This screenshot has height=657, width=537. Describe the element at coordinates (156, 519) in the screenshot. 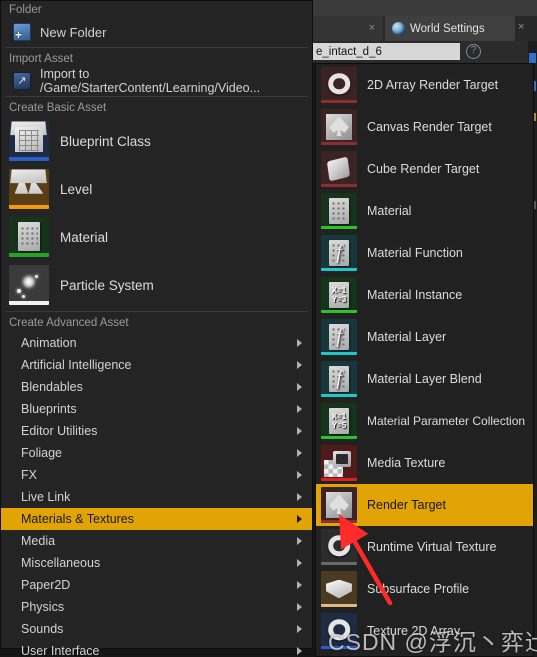

I see `menu-item-materials-and-textures: Materials & Textures` at that location.